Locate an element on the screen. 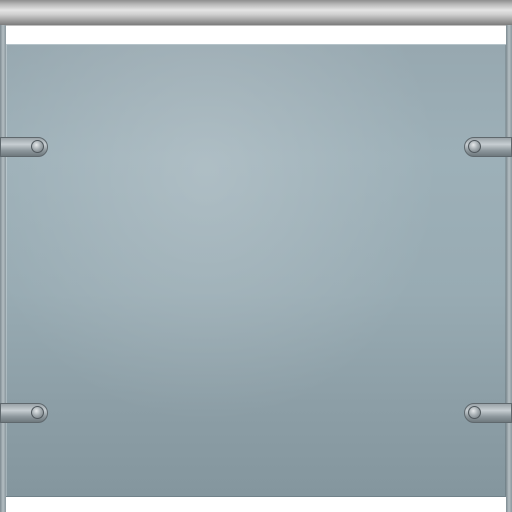 Image resolution: width=512 pixels, height=512 pixels. right-post is located at coordinates (509, 268).